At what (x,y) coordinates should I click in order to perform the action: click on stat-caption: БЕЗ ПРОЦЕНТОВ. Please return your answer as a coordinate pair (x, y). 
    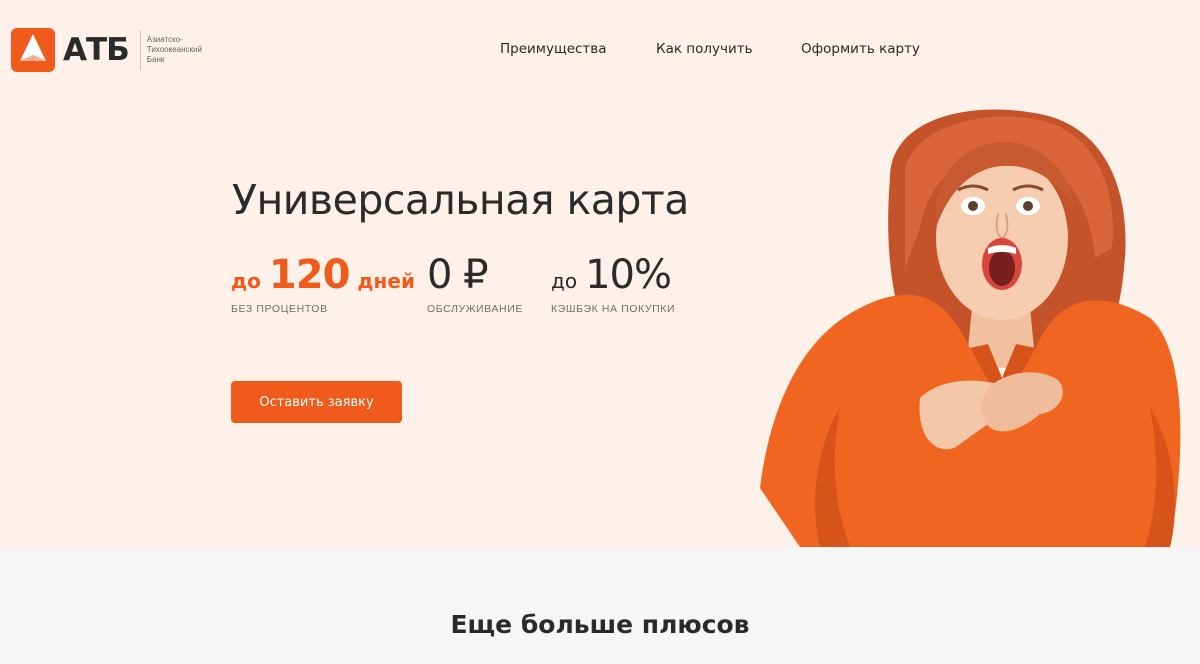
    Looking at the image, I should click on (279, 309).